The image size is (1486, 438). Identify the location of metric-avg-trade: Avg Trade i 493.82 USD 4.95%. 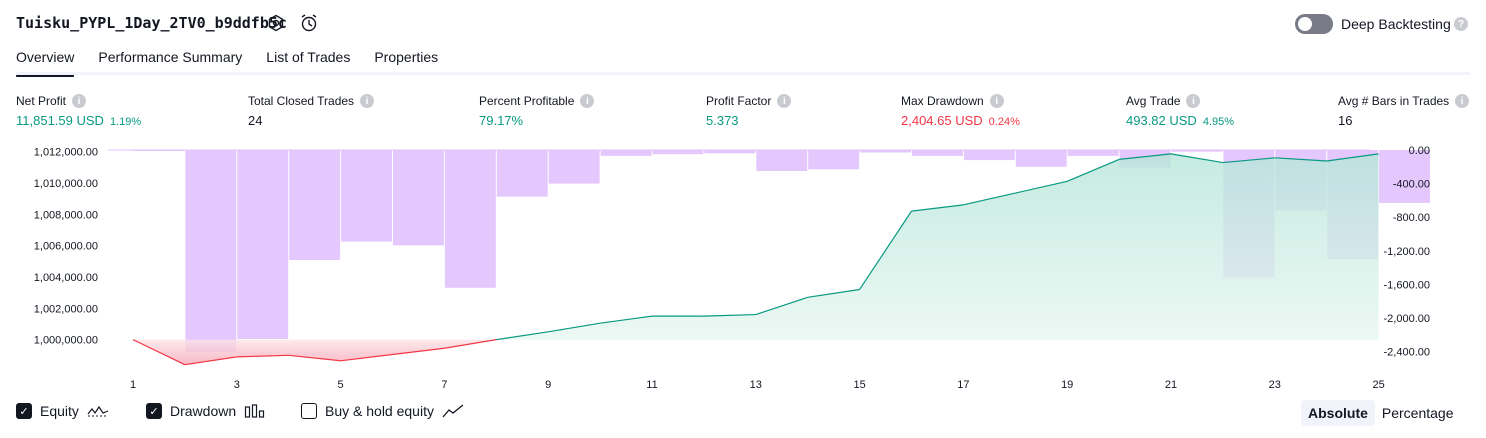
(1180, 111).